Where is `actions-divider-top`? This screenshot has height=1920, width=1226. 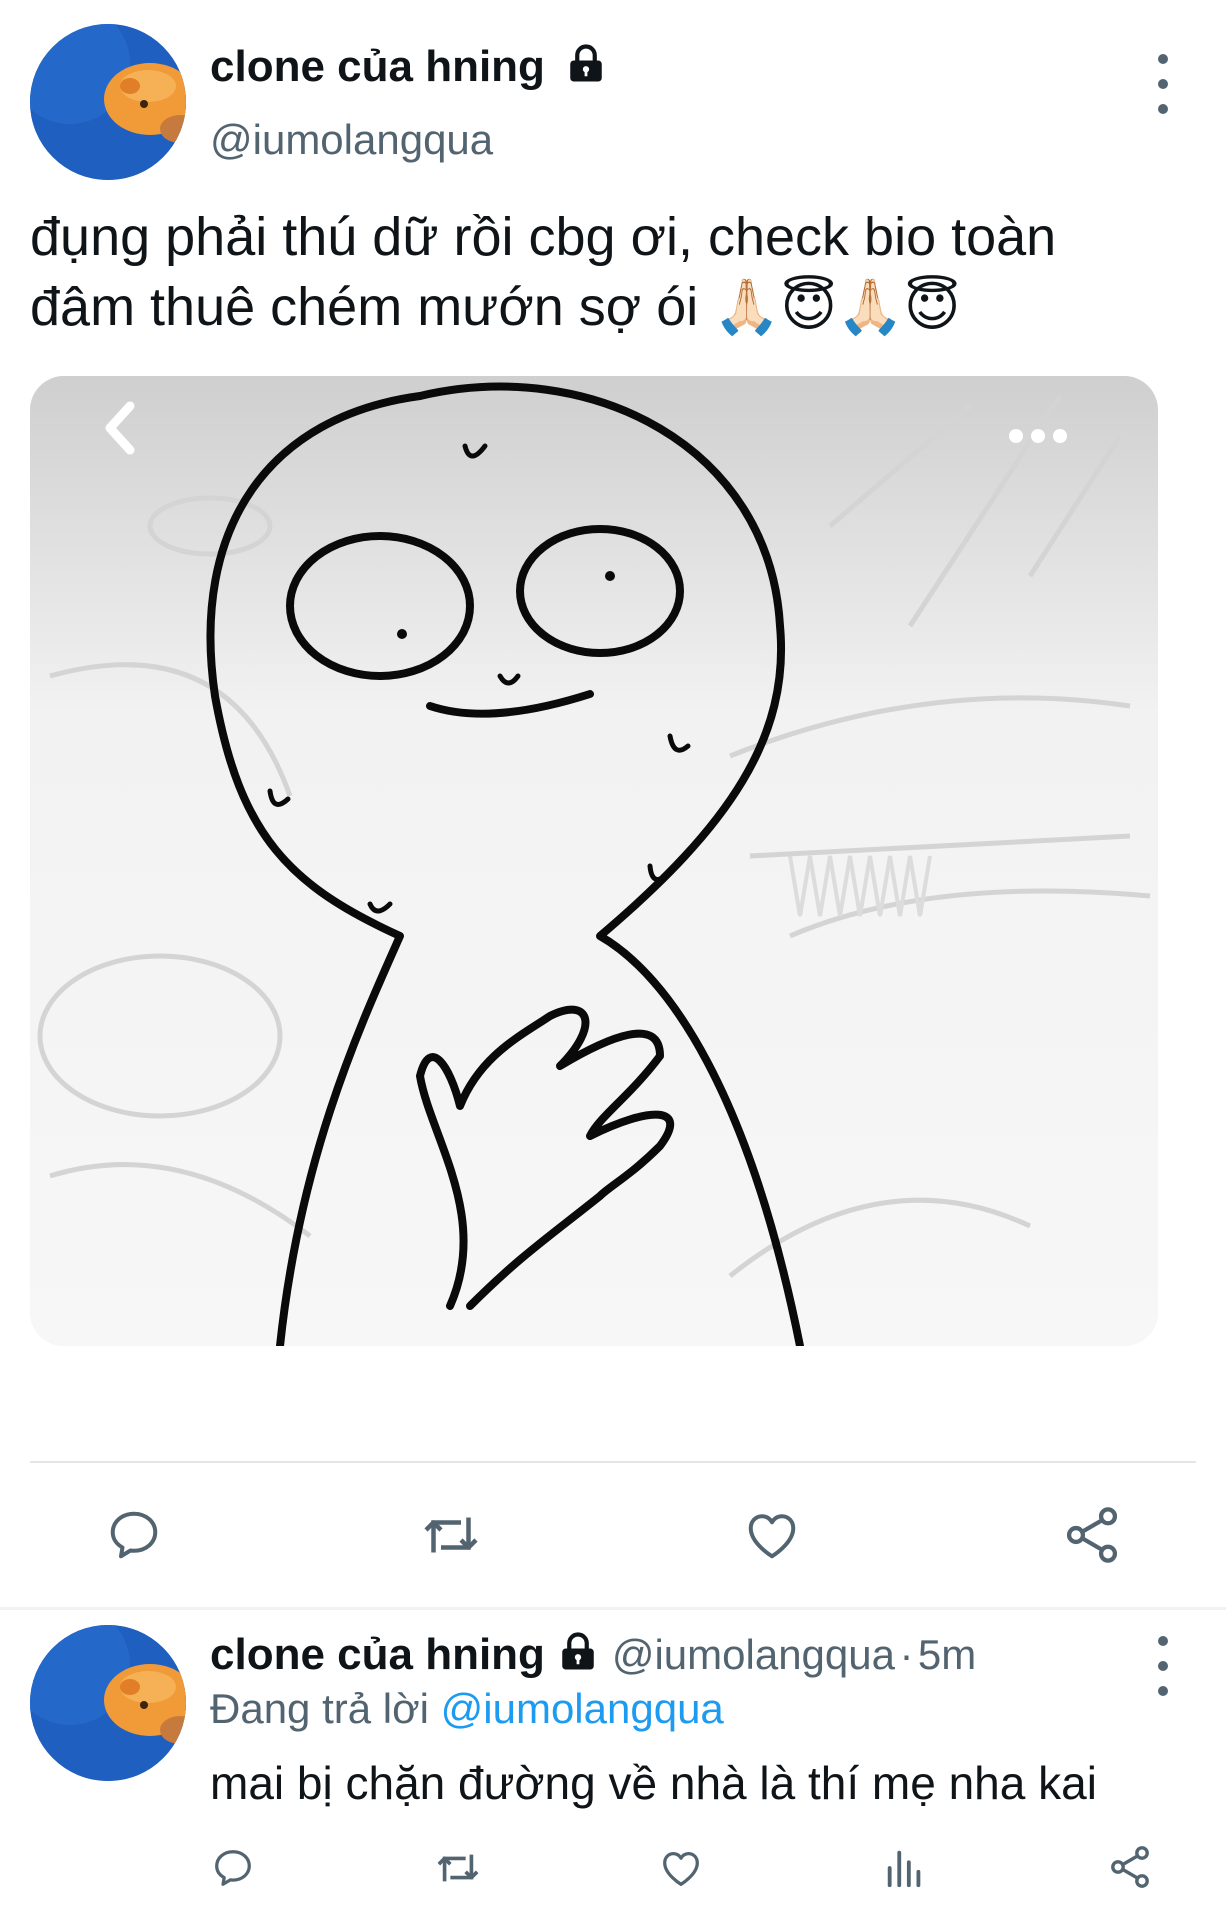
actions-divider-top is located at coordinates (613, 1462).